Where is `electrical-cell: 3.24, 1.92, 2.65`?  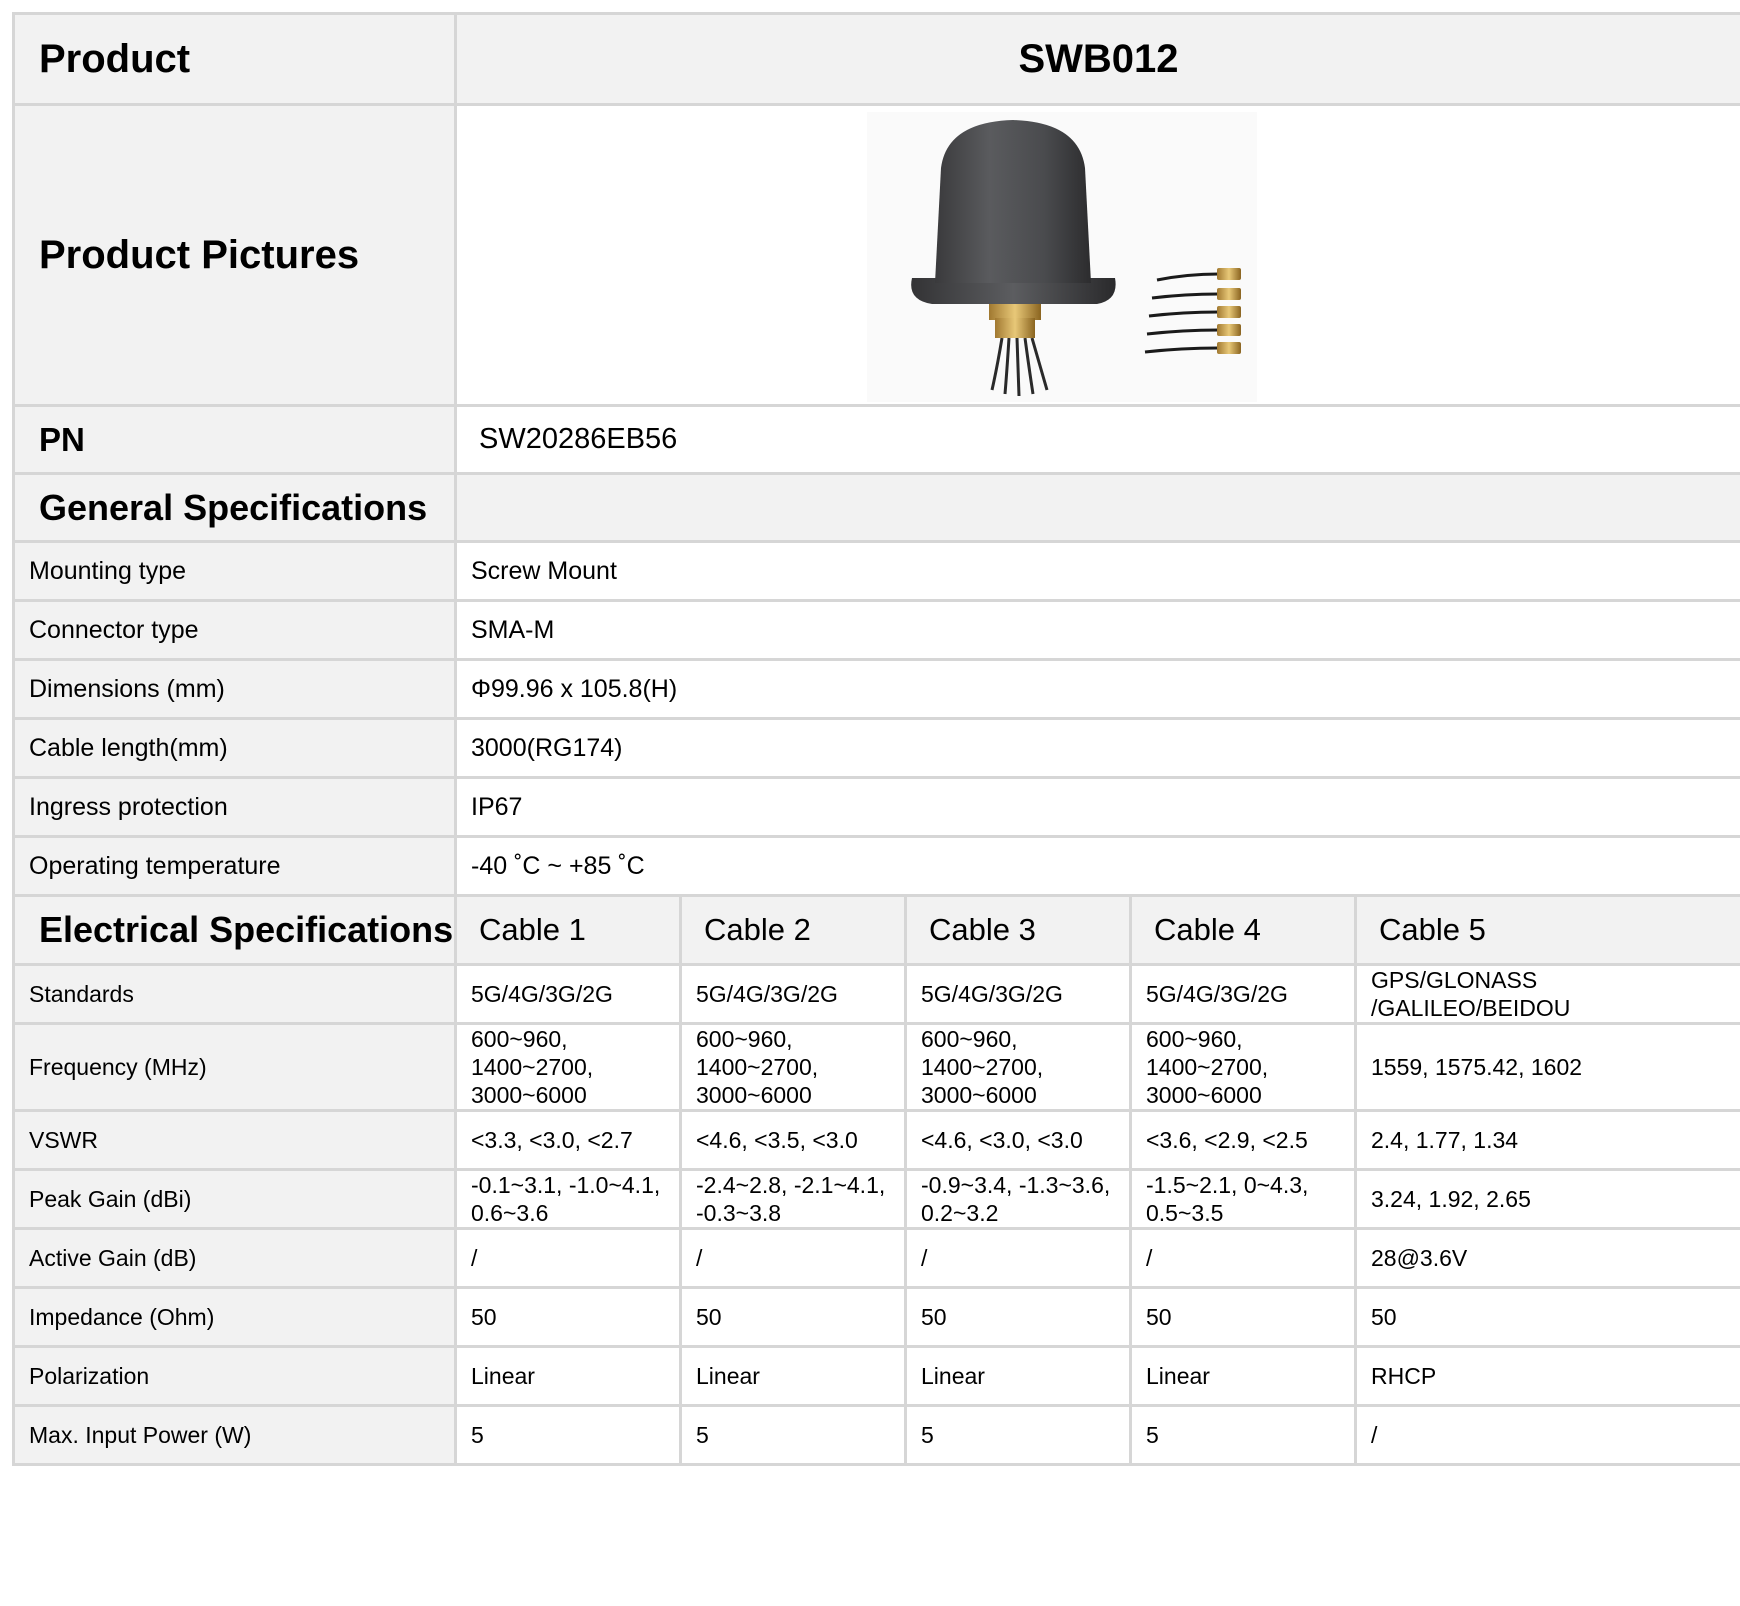 electrical-cell: 3.24, 1.92, 2.65 is located at coordinates (1546, 1199).